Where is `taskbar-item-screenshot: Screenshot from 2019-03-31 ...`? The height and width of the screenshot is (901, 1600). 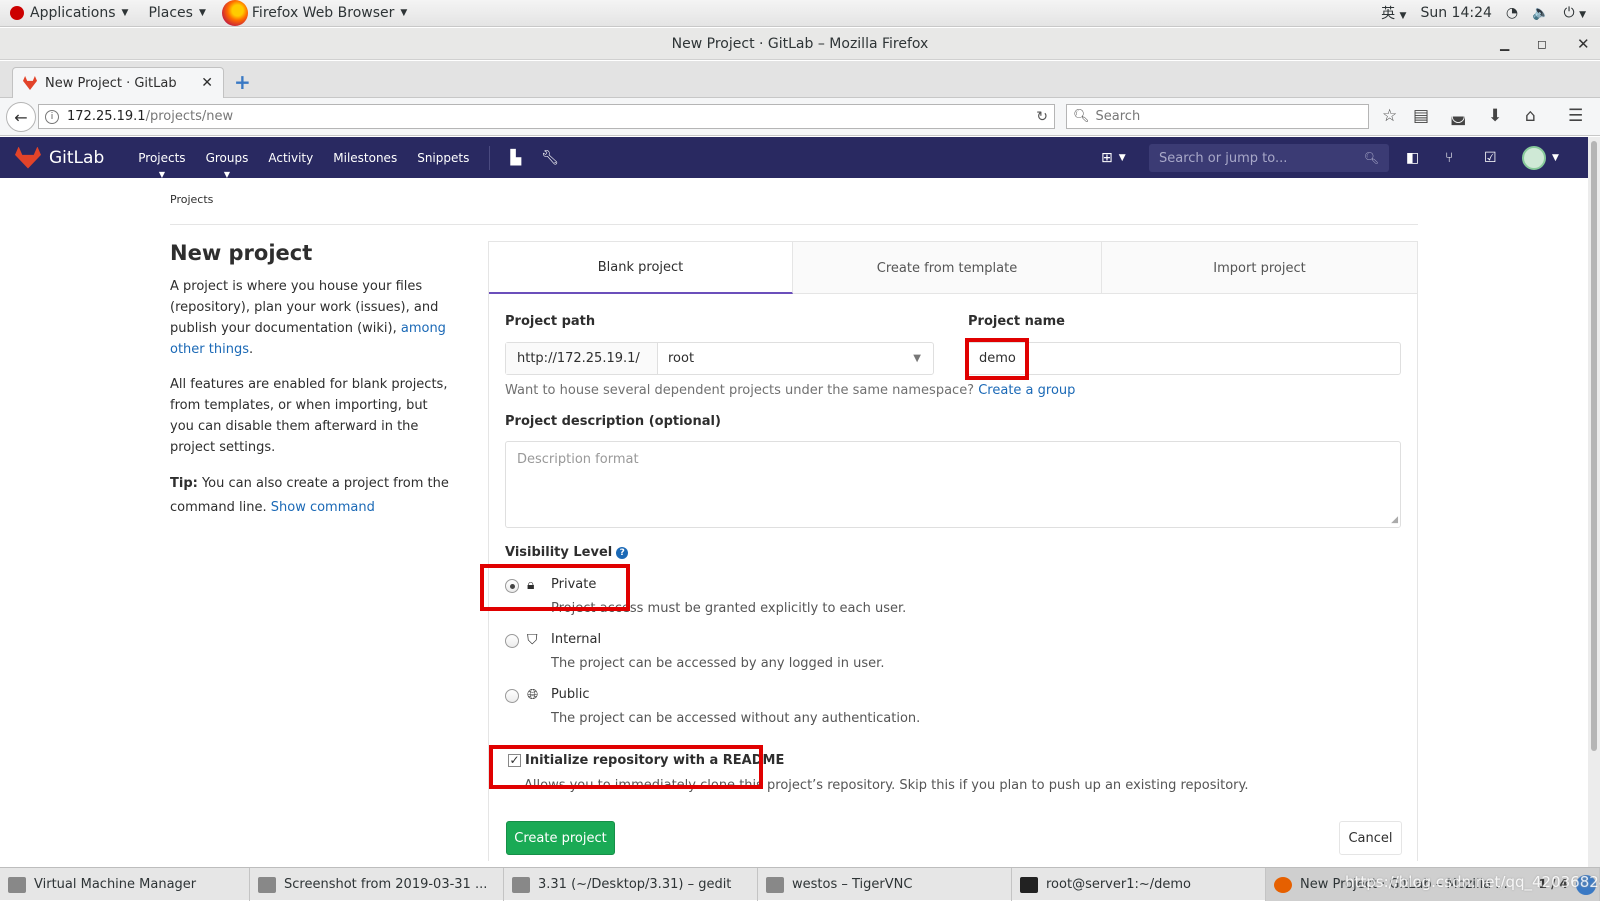 taskbar-item-screenshot: Screenshot from 2019-03-31 ... is located at coordinates (377, 884).